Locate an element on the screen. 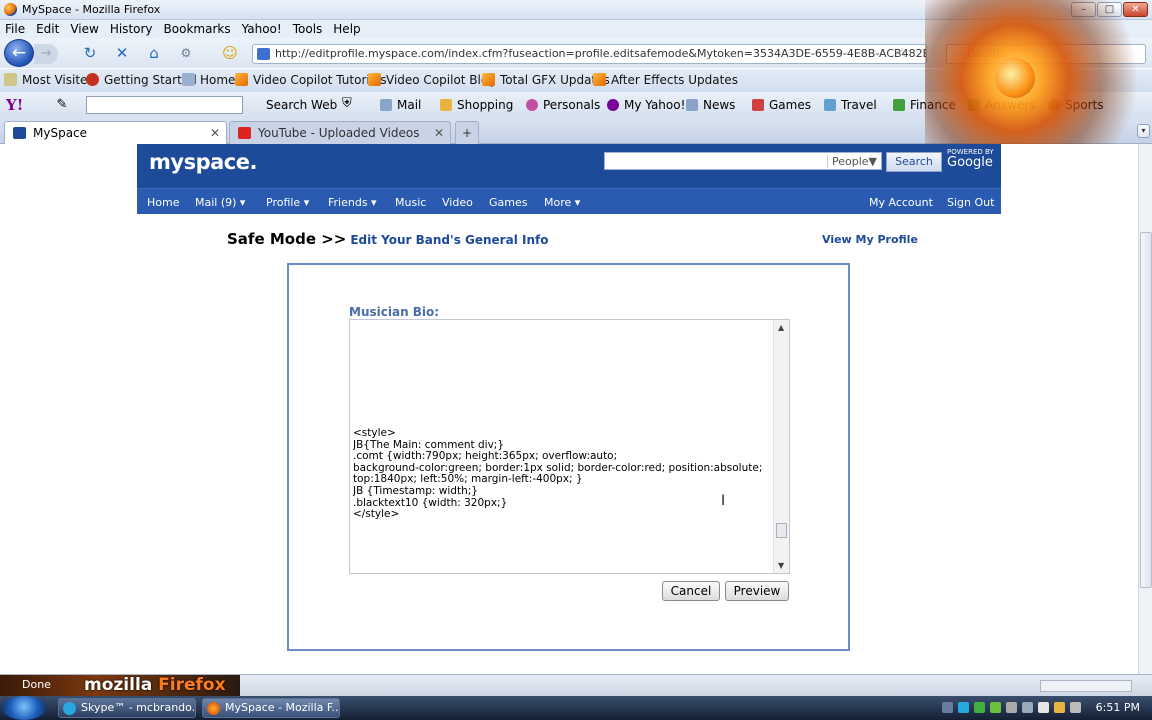 The height and width of the screenshot is (720, 1152). nav-profile: Profile ▾ is located at coordinates (287, 202).